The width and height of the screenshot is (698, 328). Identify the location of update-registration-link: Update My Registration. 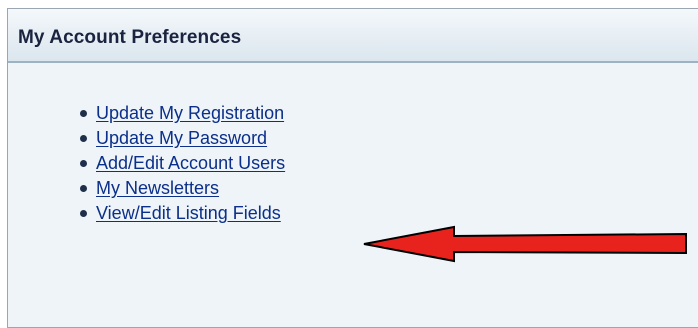
(190, 113).